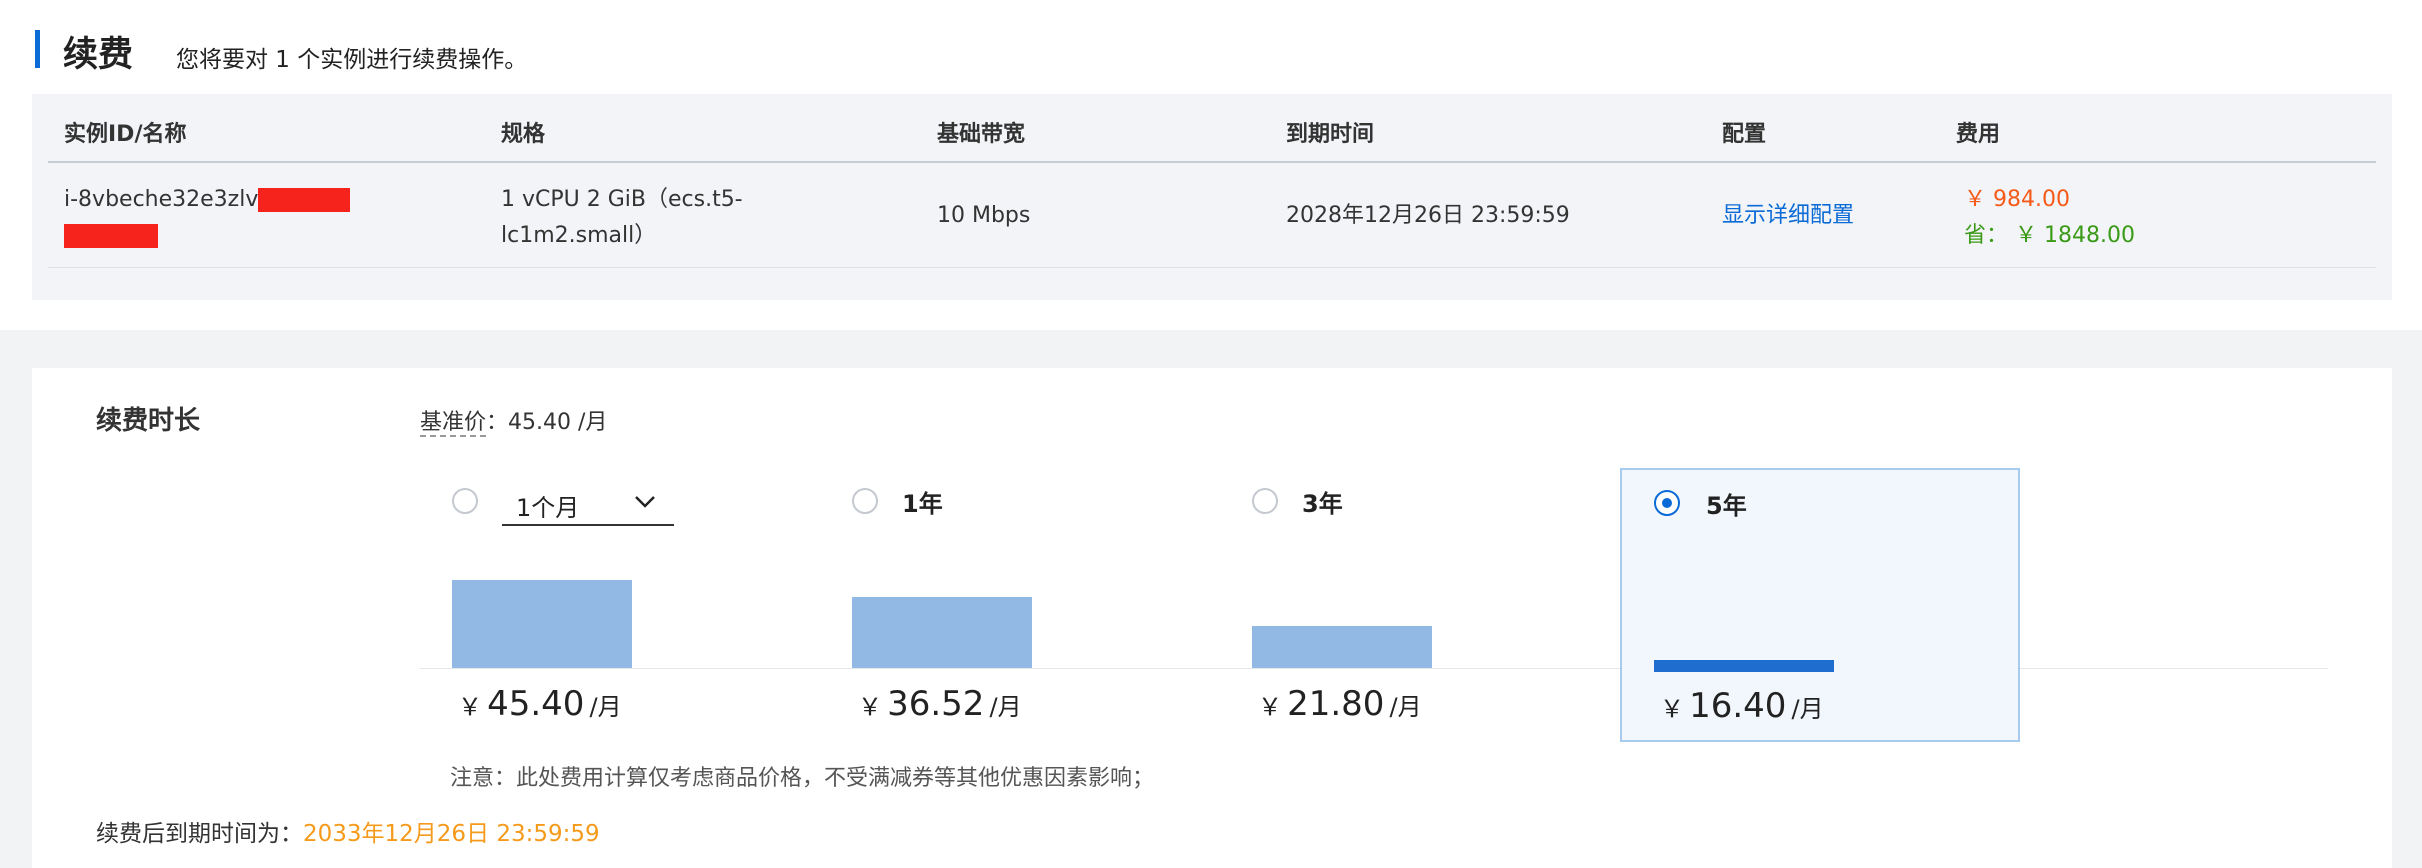 The image size is (2422, 868). What do you see at coordinates (304, 200) in the screenshot?
I see `redacted-name` at bounding box center [304, 200].